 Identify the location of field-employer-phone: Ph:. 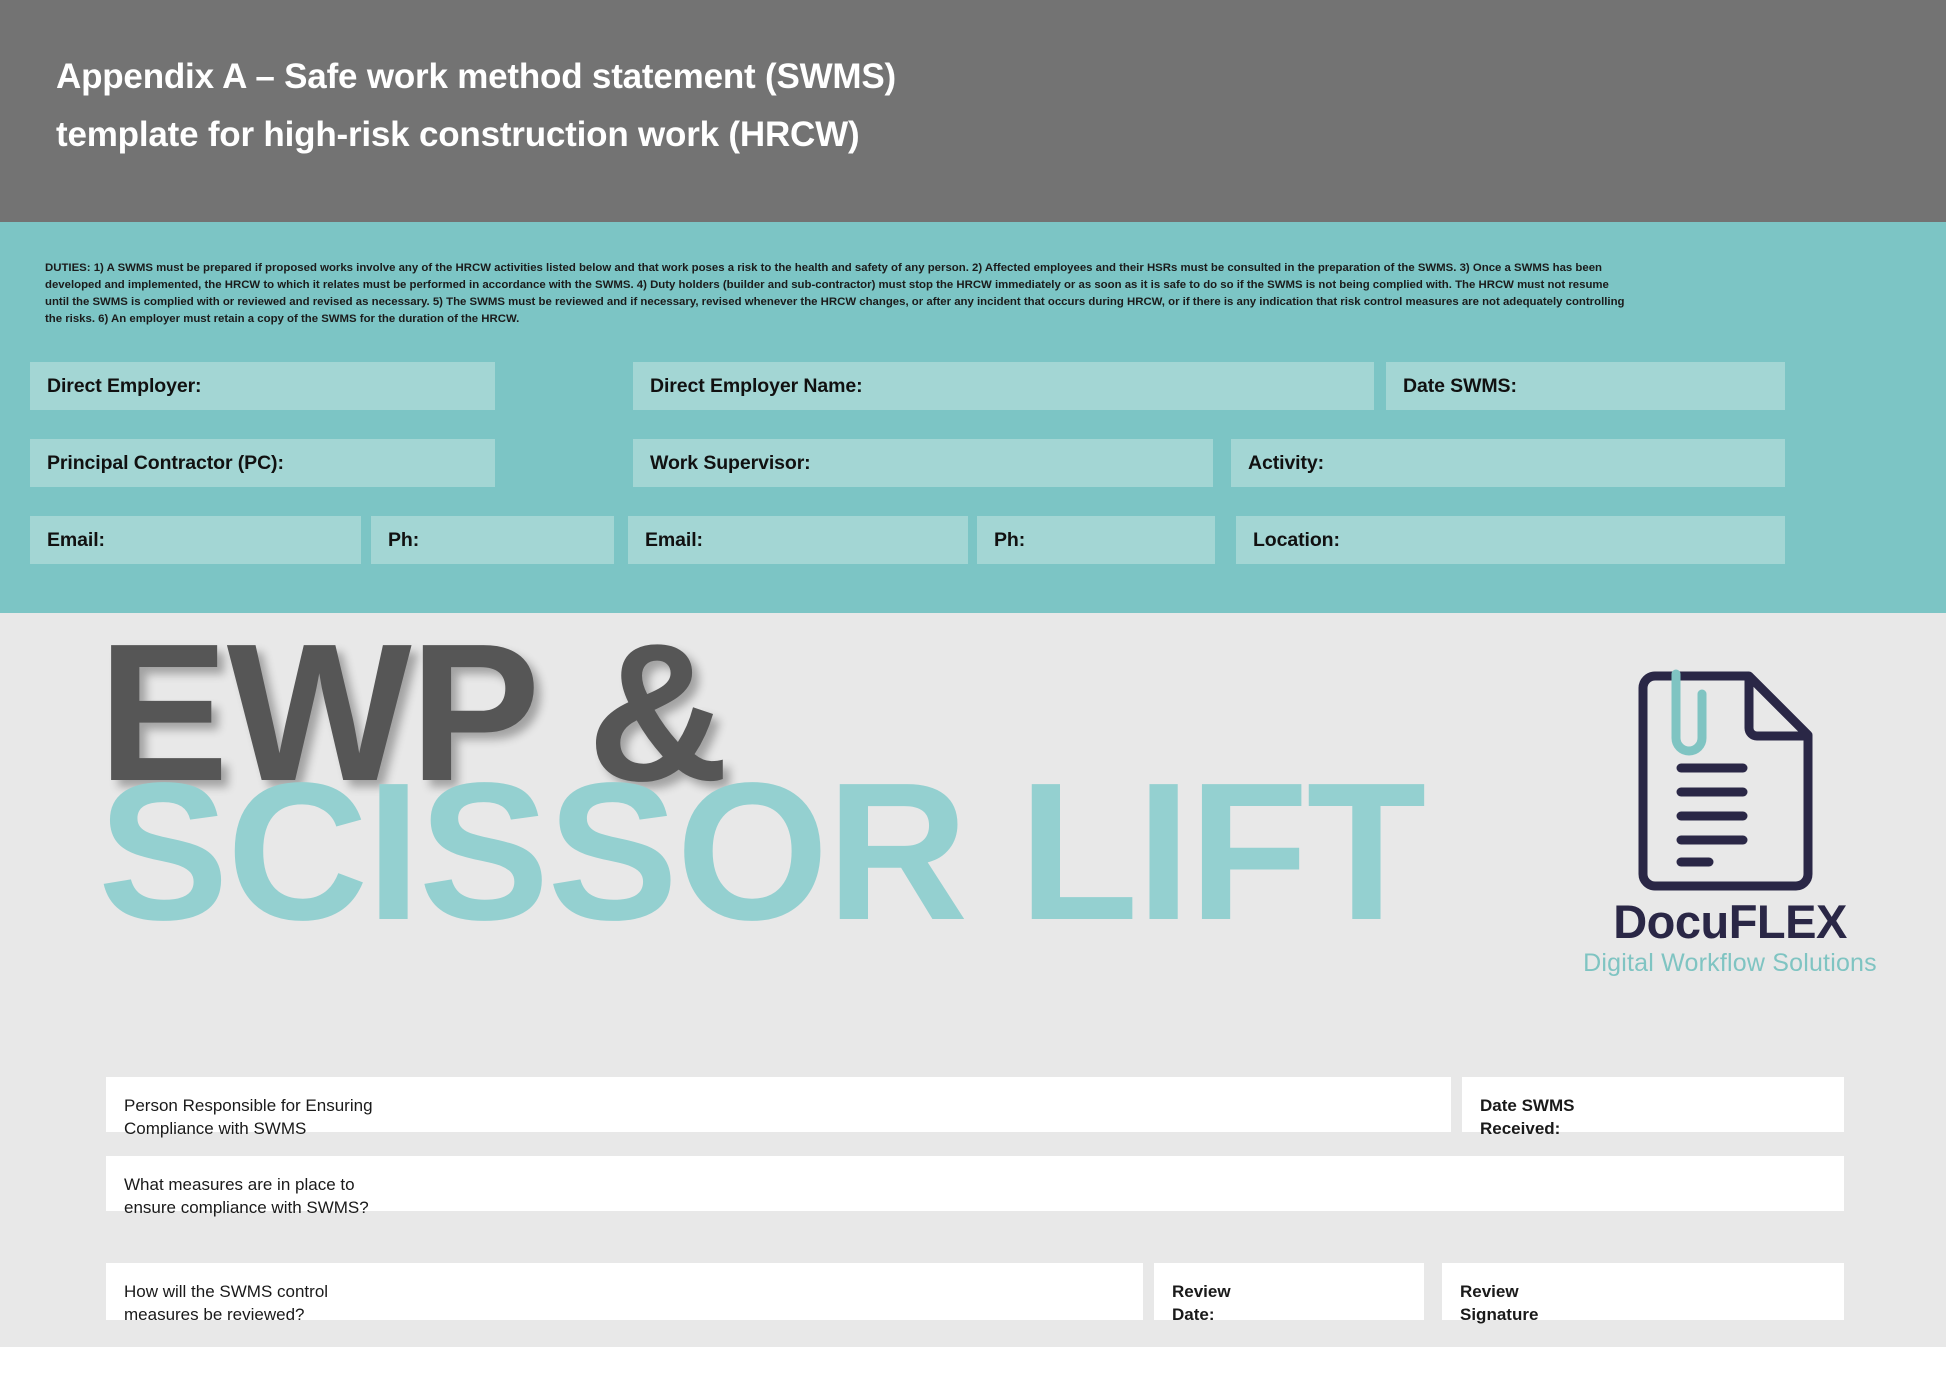
(492, 540).